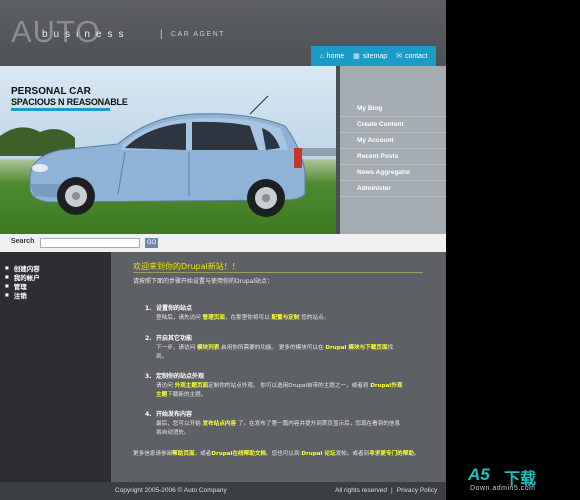  Describe the element at coordinates (148, 414) in the screenshot. I see `step-number: 4.` at that location.